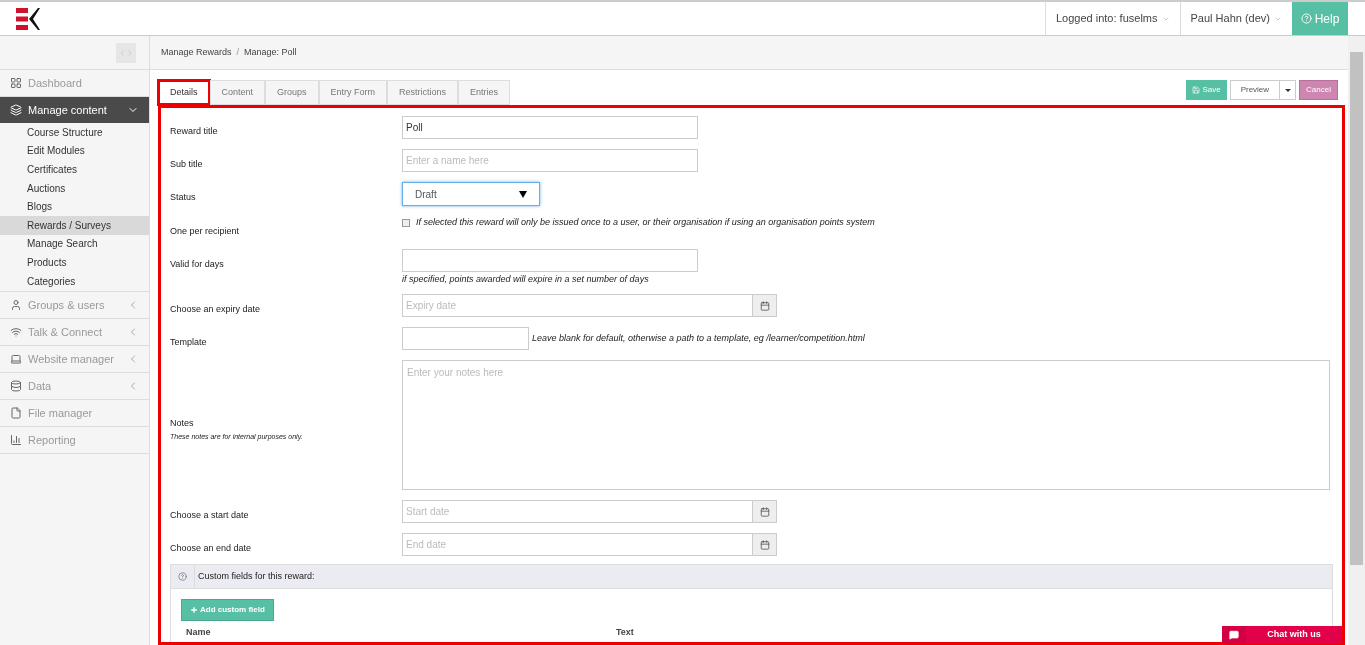 This screenshot has width=1365, height=645. I want to click on template-field, so click(465, 338).